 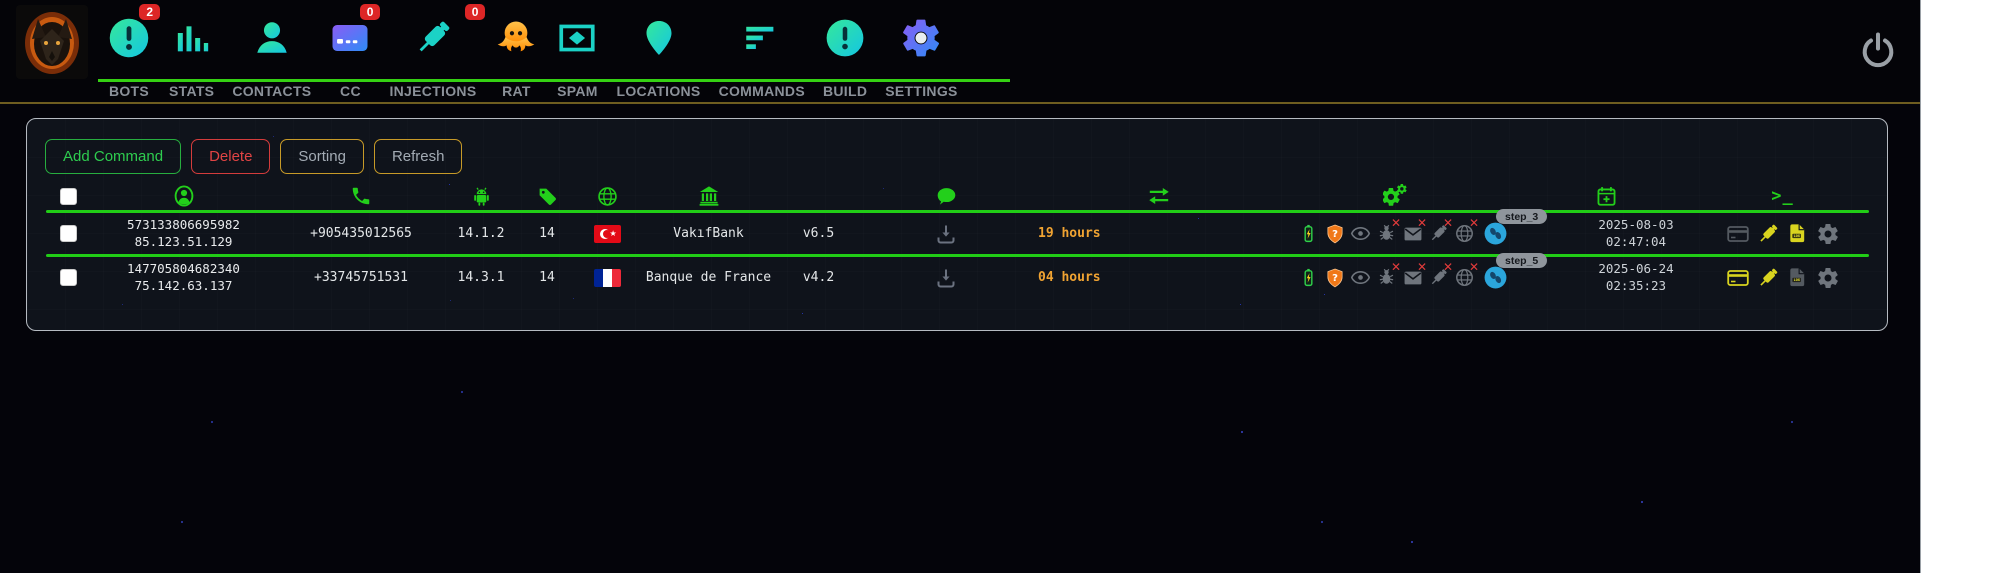 What do you see at coordinates (481, 233) in the screenshot?
I see `android-version: 14.1.2` at bounding box center [481, 233].